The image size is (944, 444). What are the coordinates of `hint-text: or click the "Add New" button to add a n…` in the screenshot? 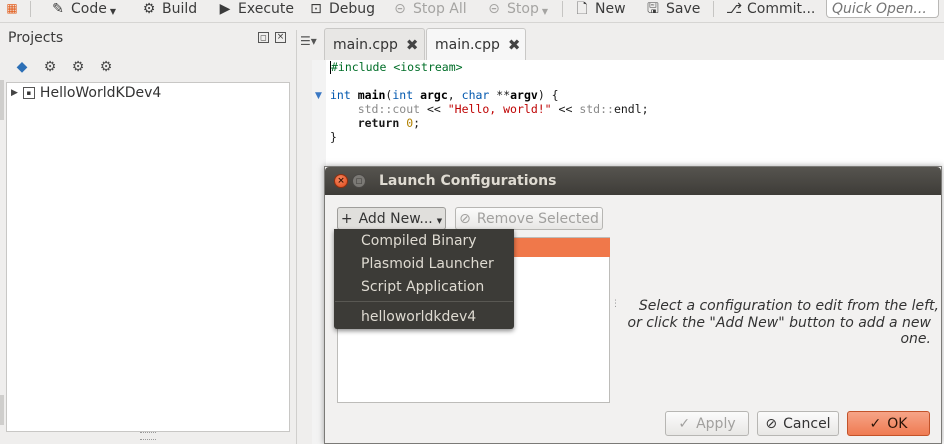 It's located at (779, 331).